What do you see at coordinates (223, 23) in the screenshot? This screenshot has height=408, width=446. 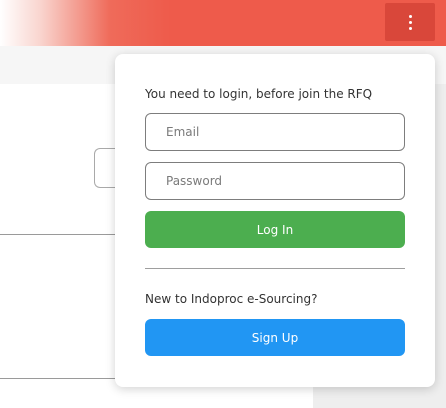 I see `top-bar` at bounding box center [223, 23].